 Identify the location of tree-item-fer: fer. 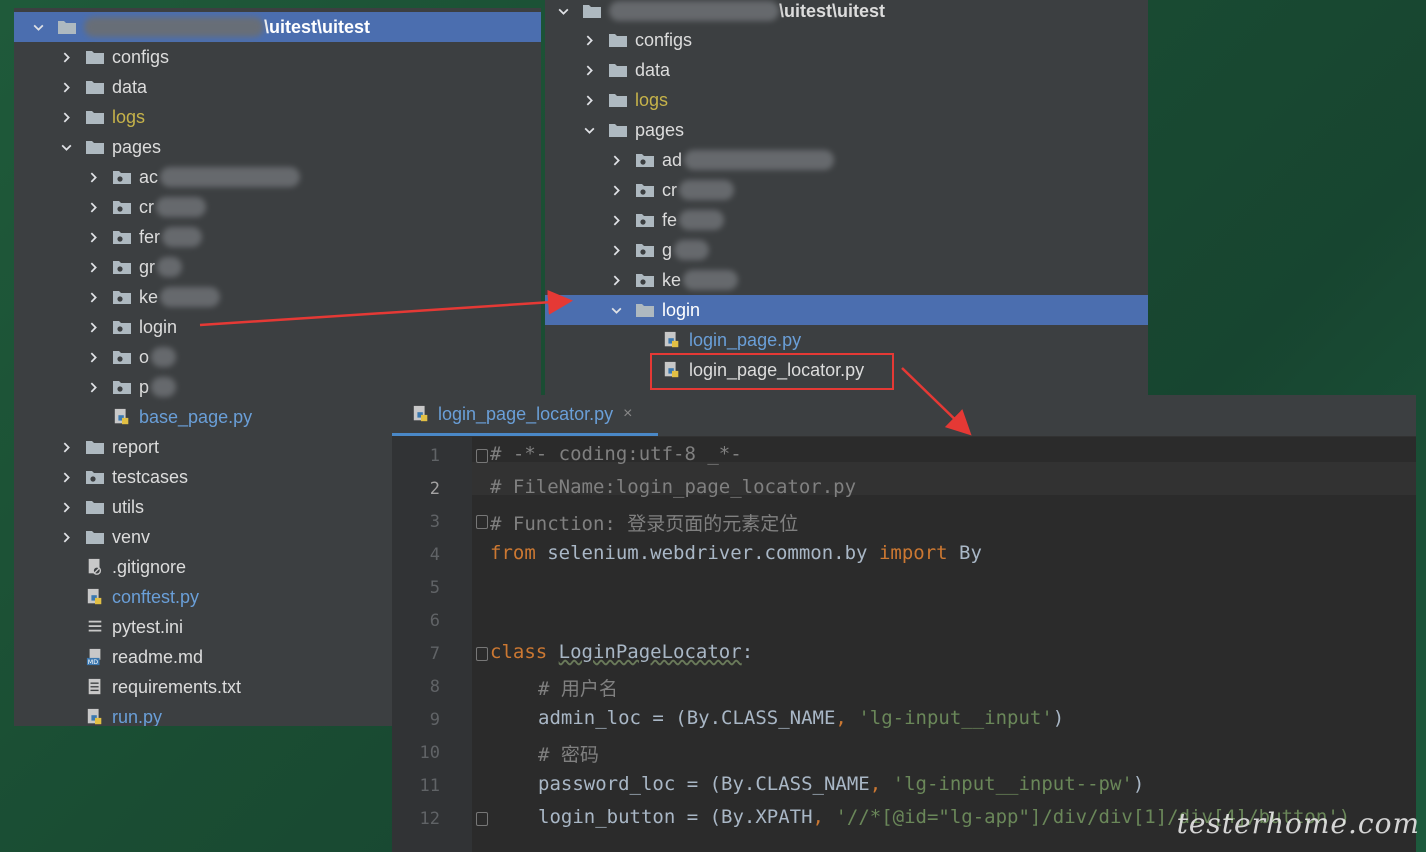
(277, 237).